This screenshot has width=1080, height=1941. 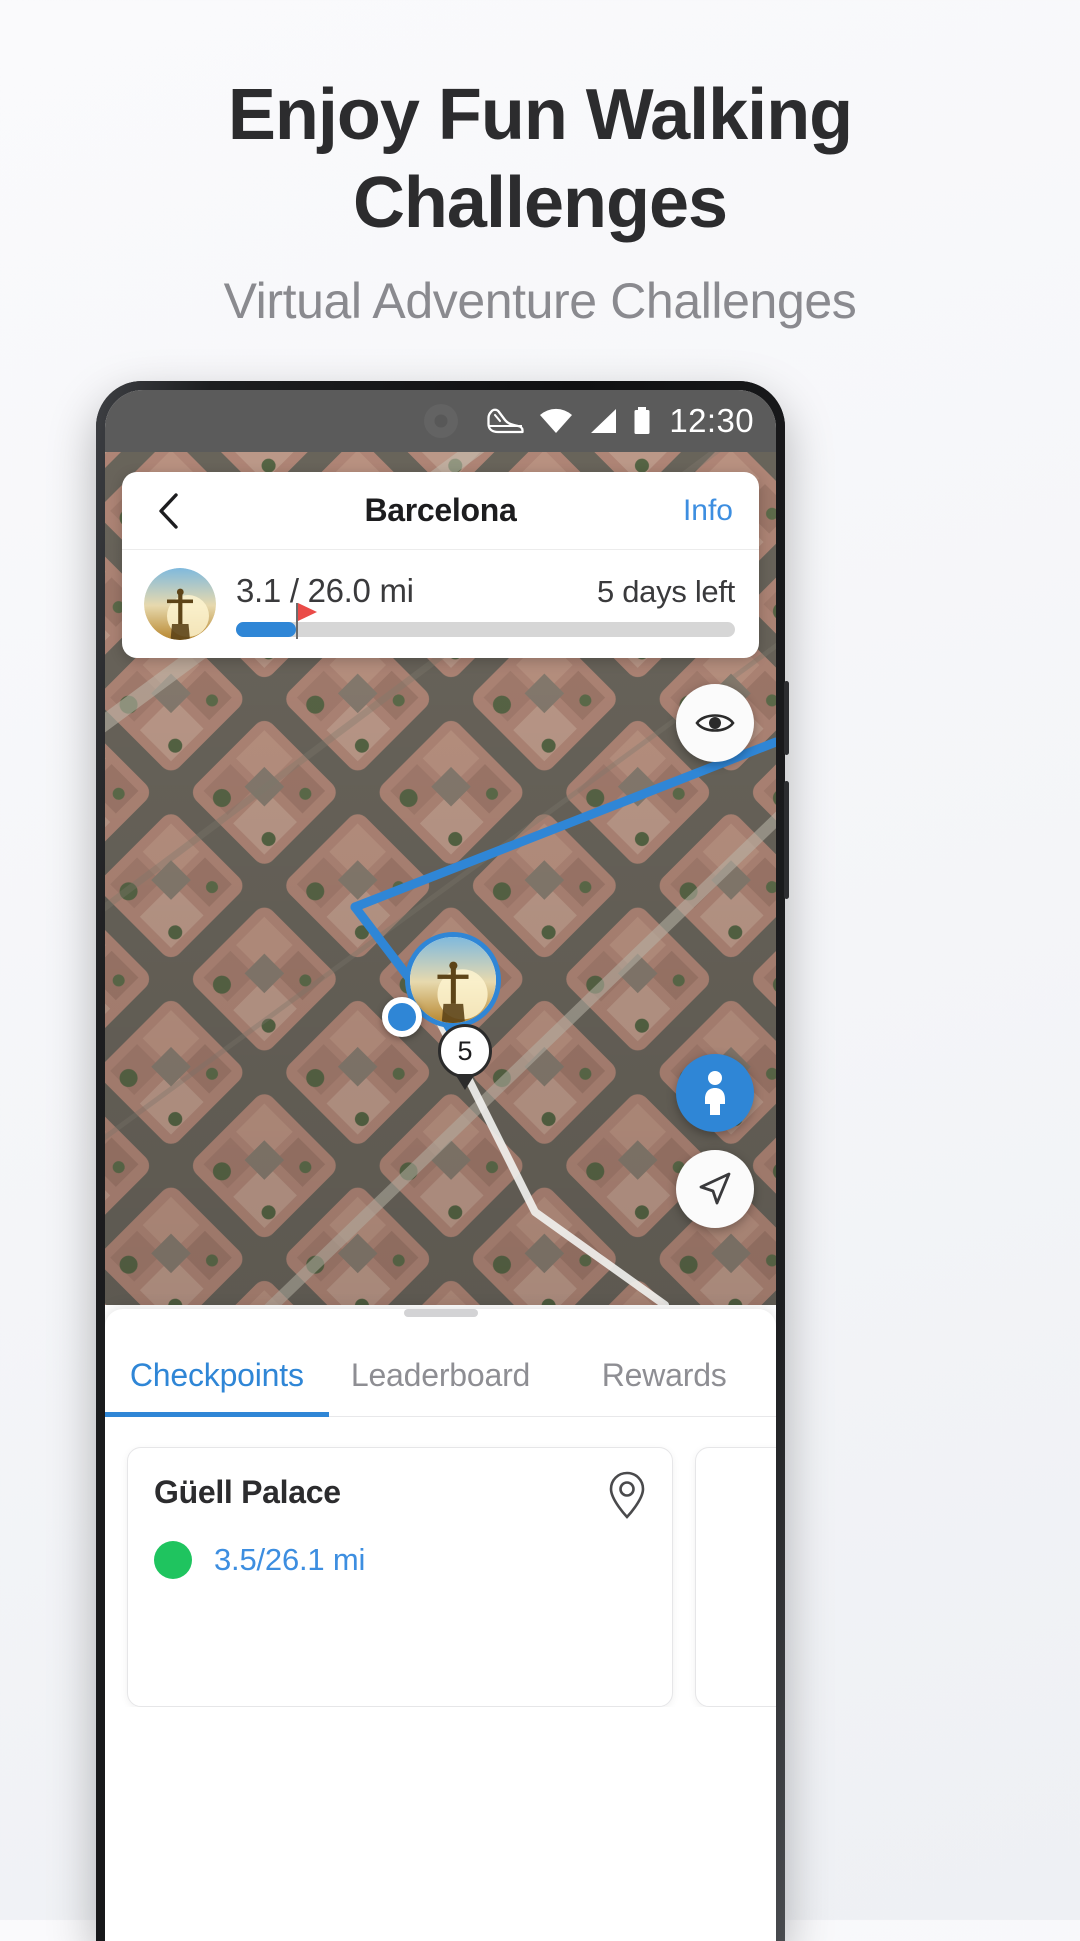 I want to click on mile-marker-pin: 5, so click(x=465, y=1051).